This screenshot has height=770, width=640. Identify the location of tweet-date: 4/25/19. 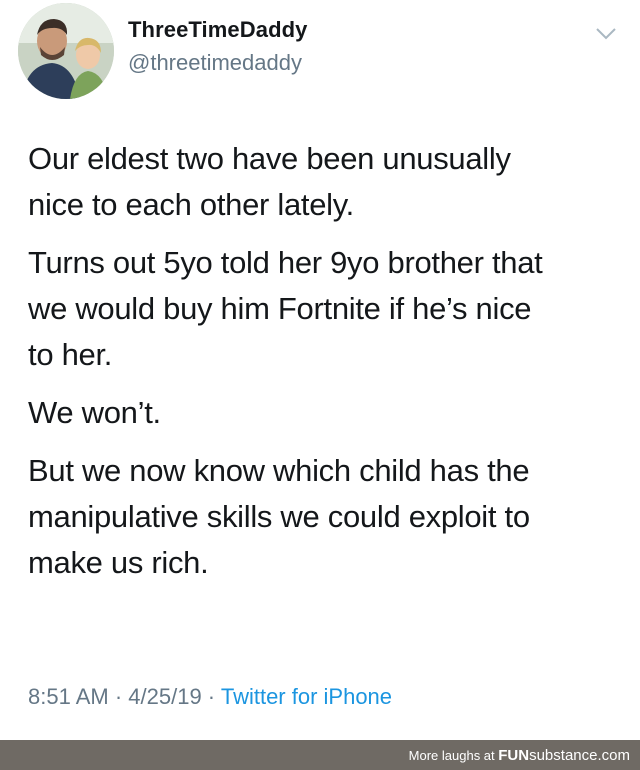
(164, 696).